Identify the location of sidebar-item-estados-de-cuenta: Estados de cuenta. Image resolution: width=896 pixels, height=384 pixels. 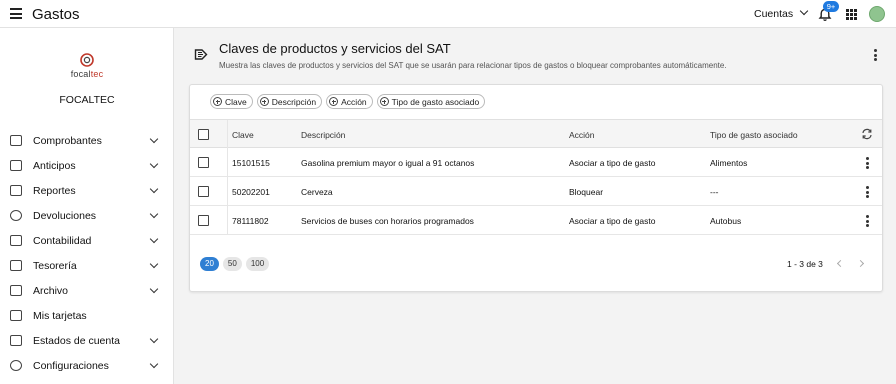
(87, 340).